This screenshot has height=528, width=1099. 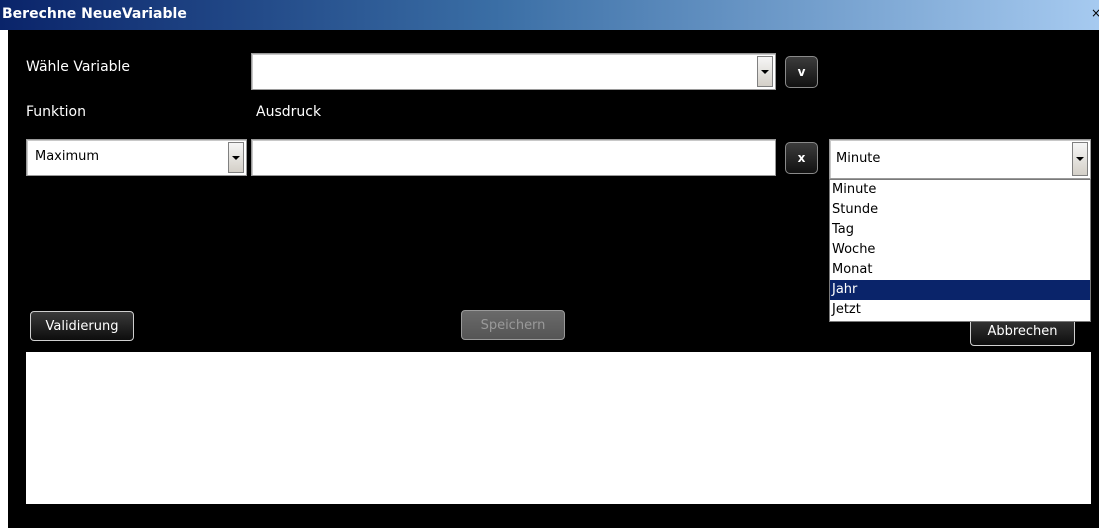 I want to click on dropdown-option: Stunde, so click(x=960, y=210).